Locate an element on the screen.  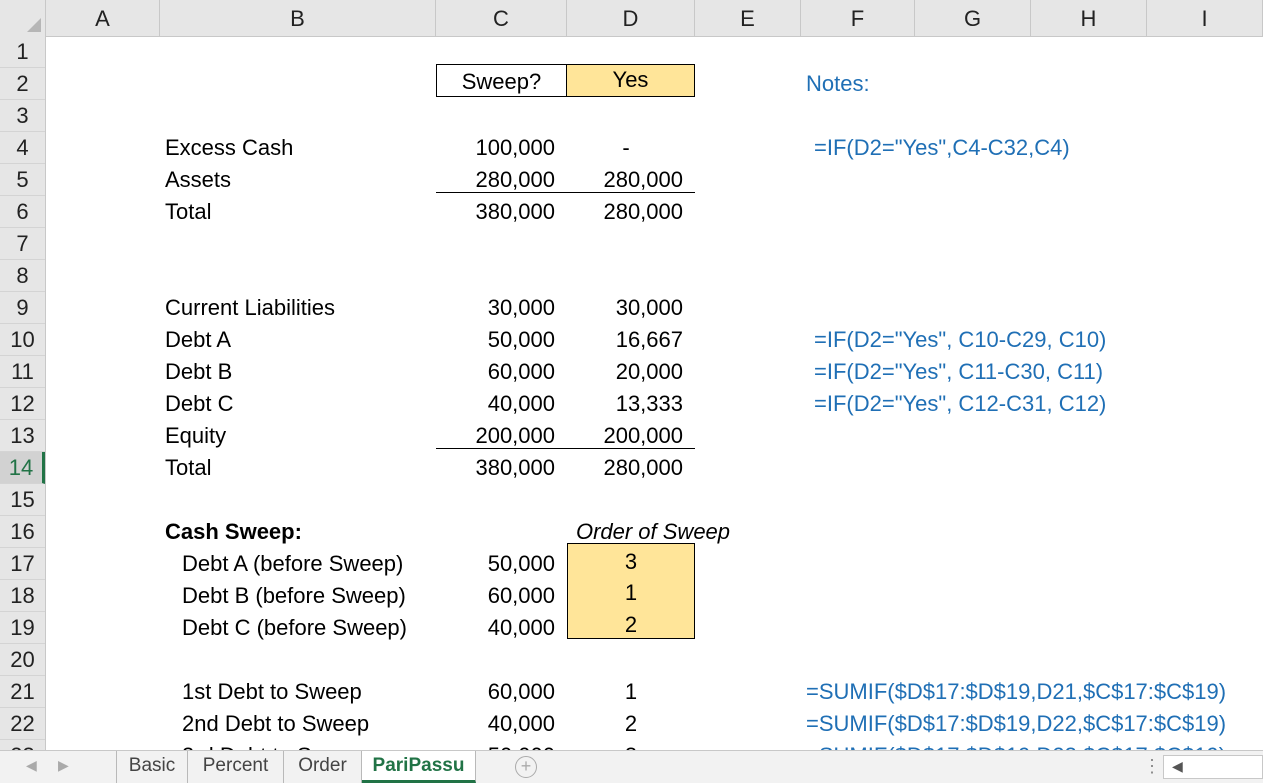
debt-b-before-sweep-value: 60,000 is located at coordinates (495, 596).